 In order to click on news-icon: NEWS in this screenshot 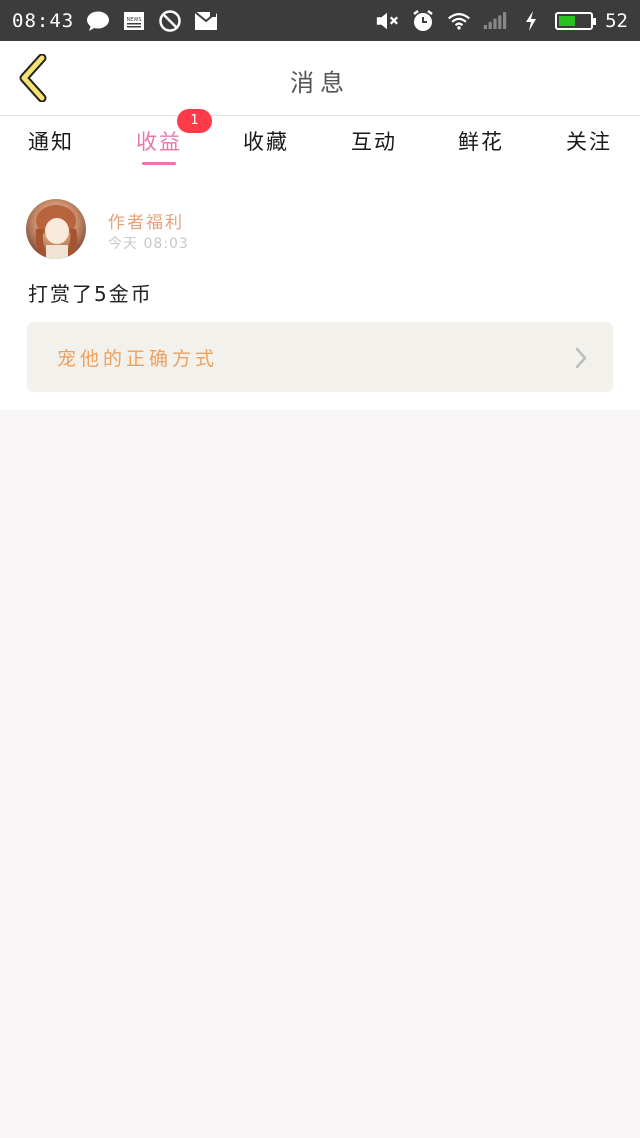, I will do `click(134, 21)`.